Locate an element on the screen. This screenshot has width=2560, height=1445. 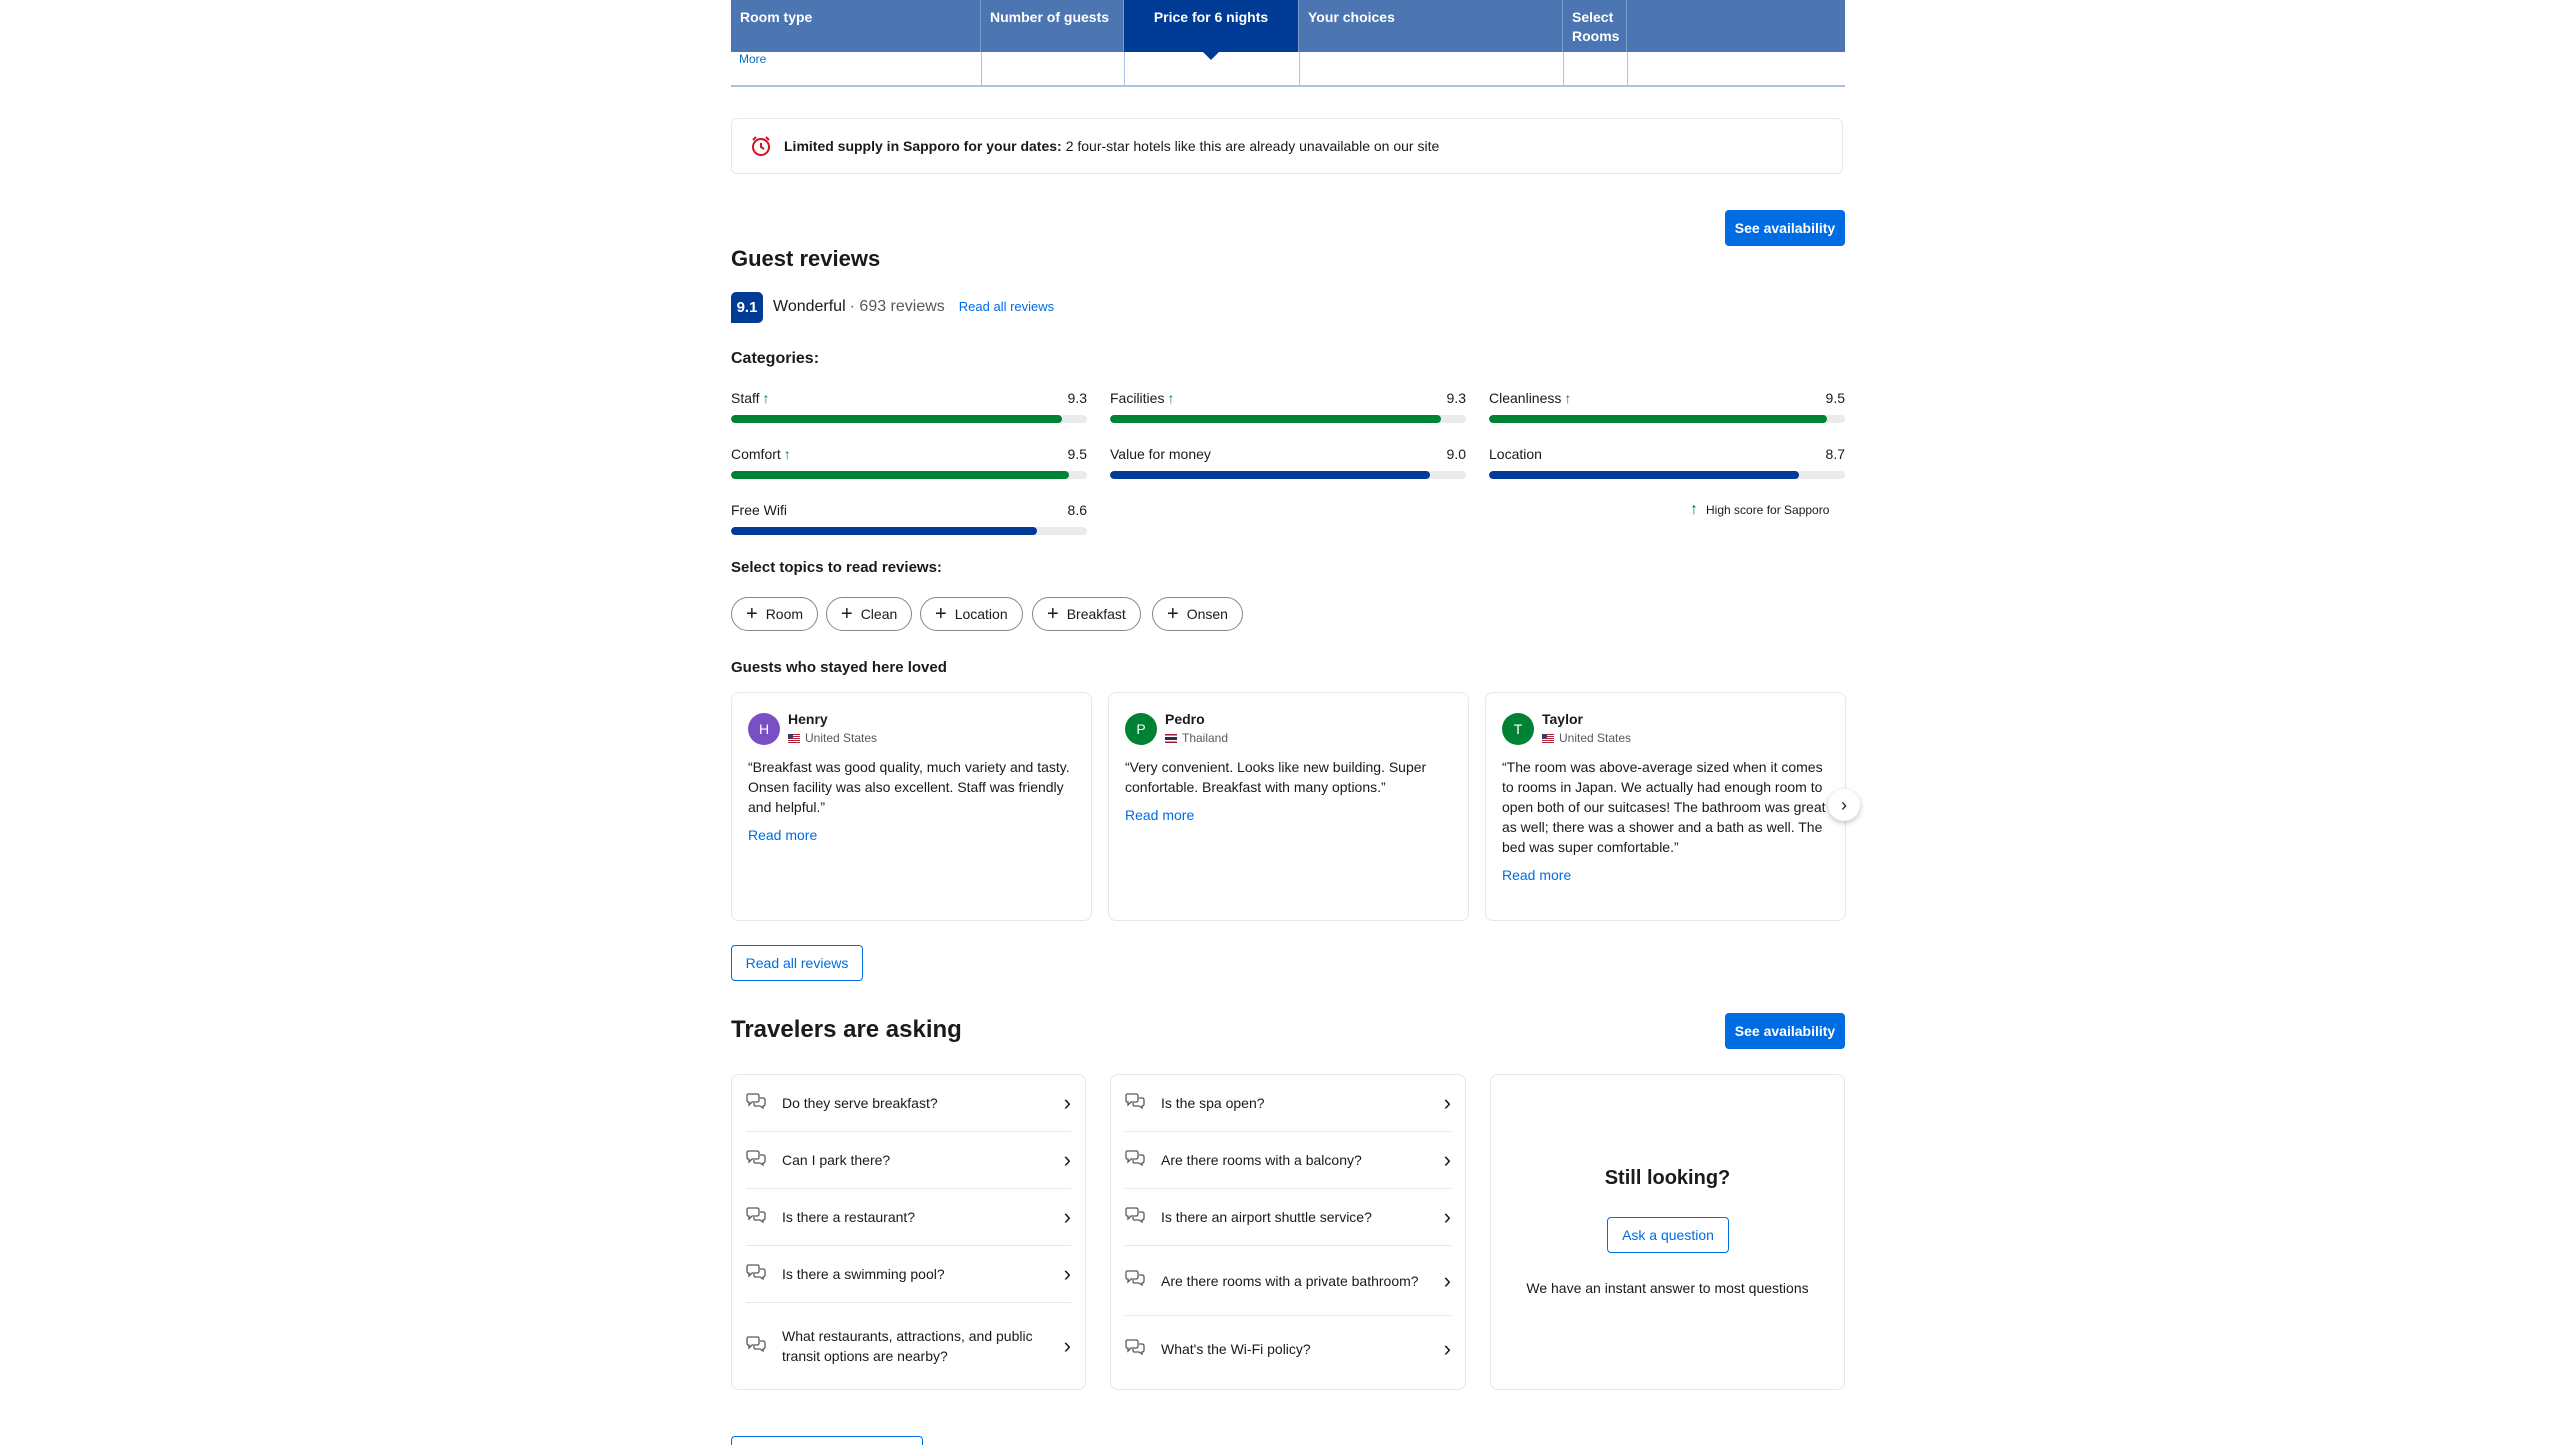
category-label: Facilities ↑ is located at coordinates (1142, 398).